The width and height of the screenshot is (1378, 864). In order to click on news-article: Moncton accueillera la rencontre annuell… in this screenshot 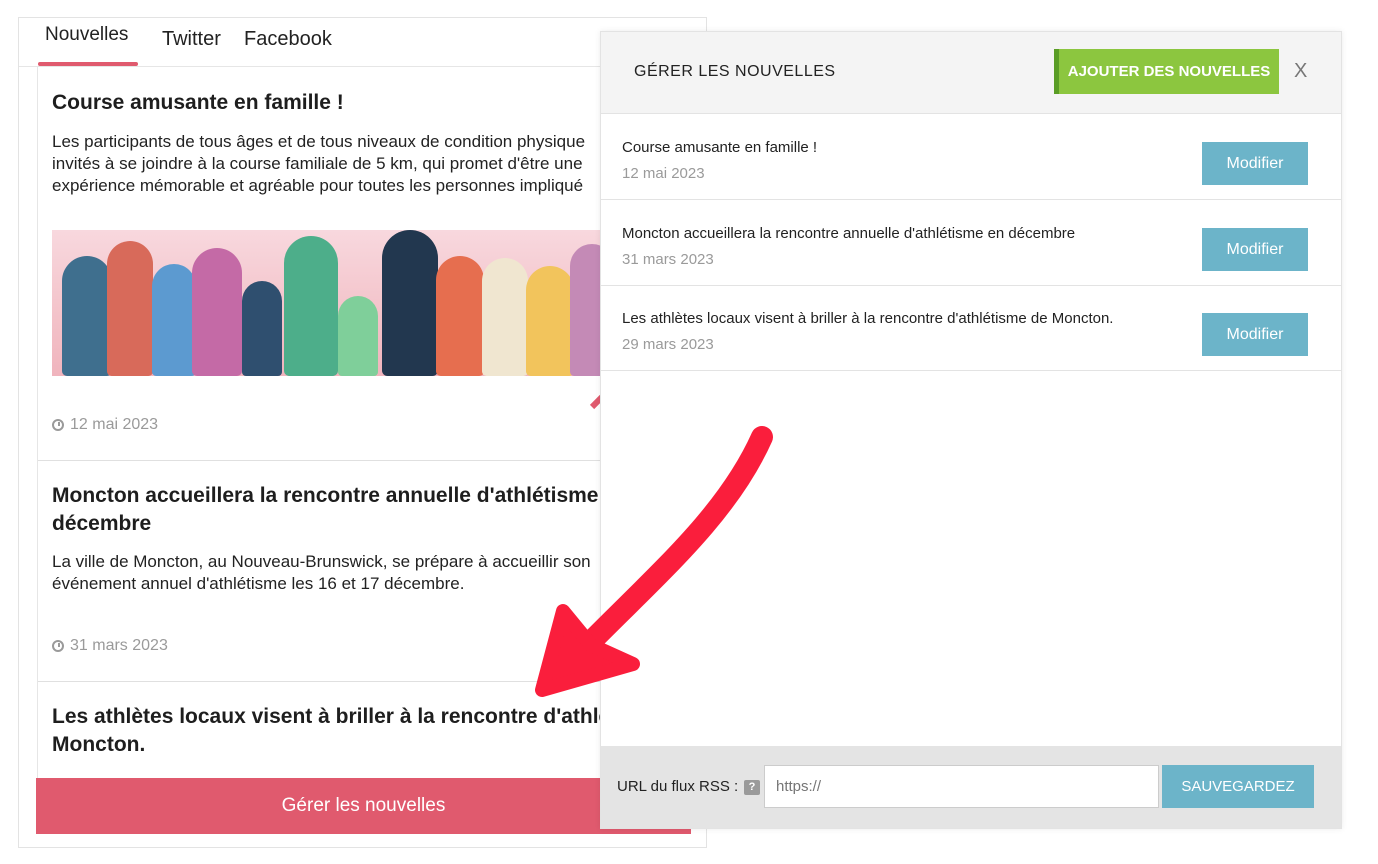, I will do `click(365, 571)`.